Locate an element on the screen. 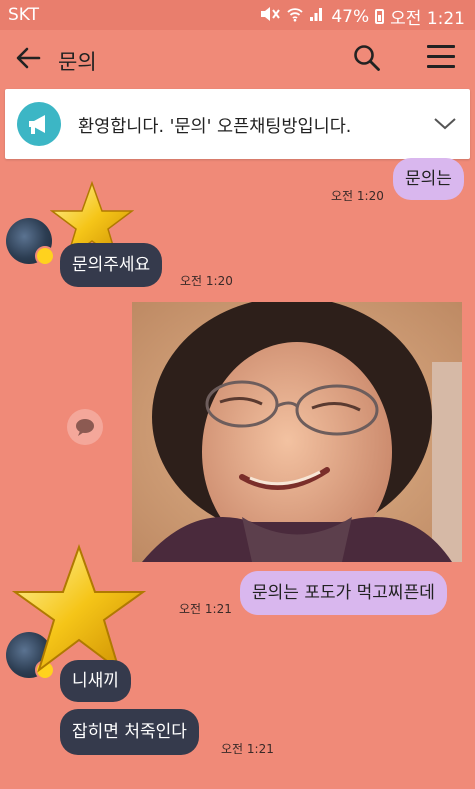 The image size is (475, 789). notice-banner: 환영합니다. '문의' 오픈채팅방입니다. is located at coordinates (237, 124).